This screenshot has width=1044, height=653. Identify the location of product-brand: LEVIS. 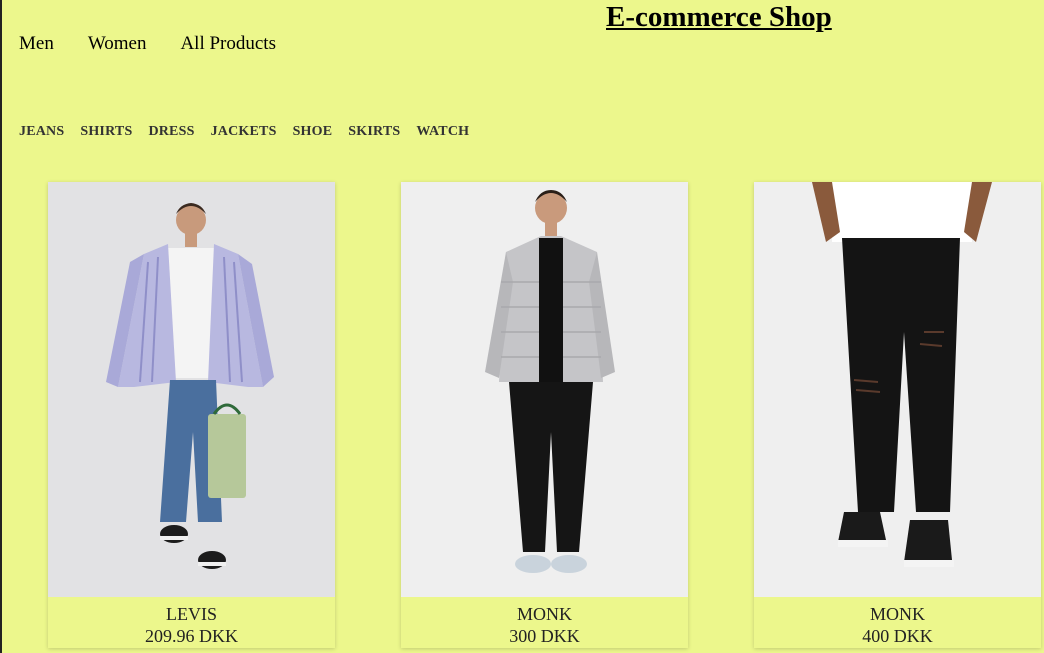
(191, 614).